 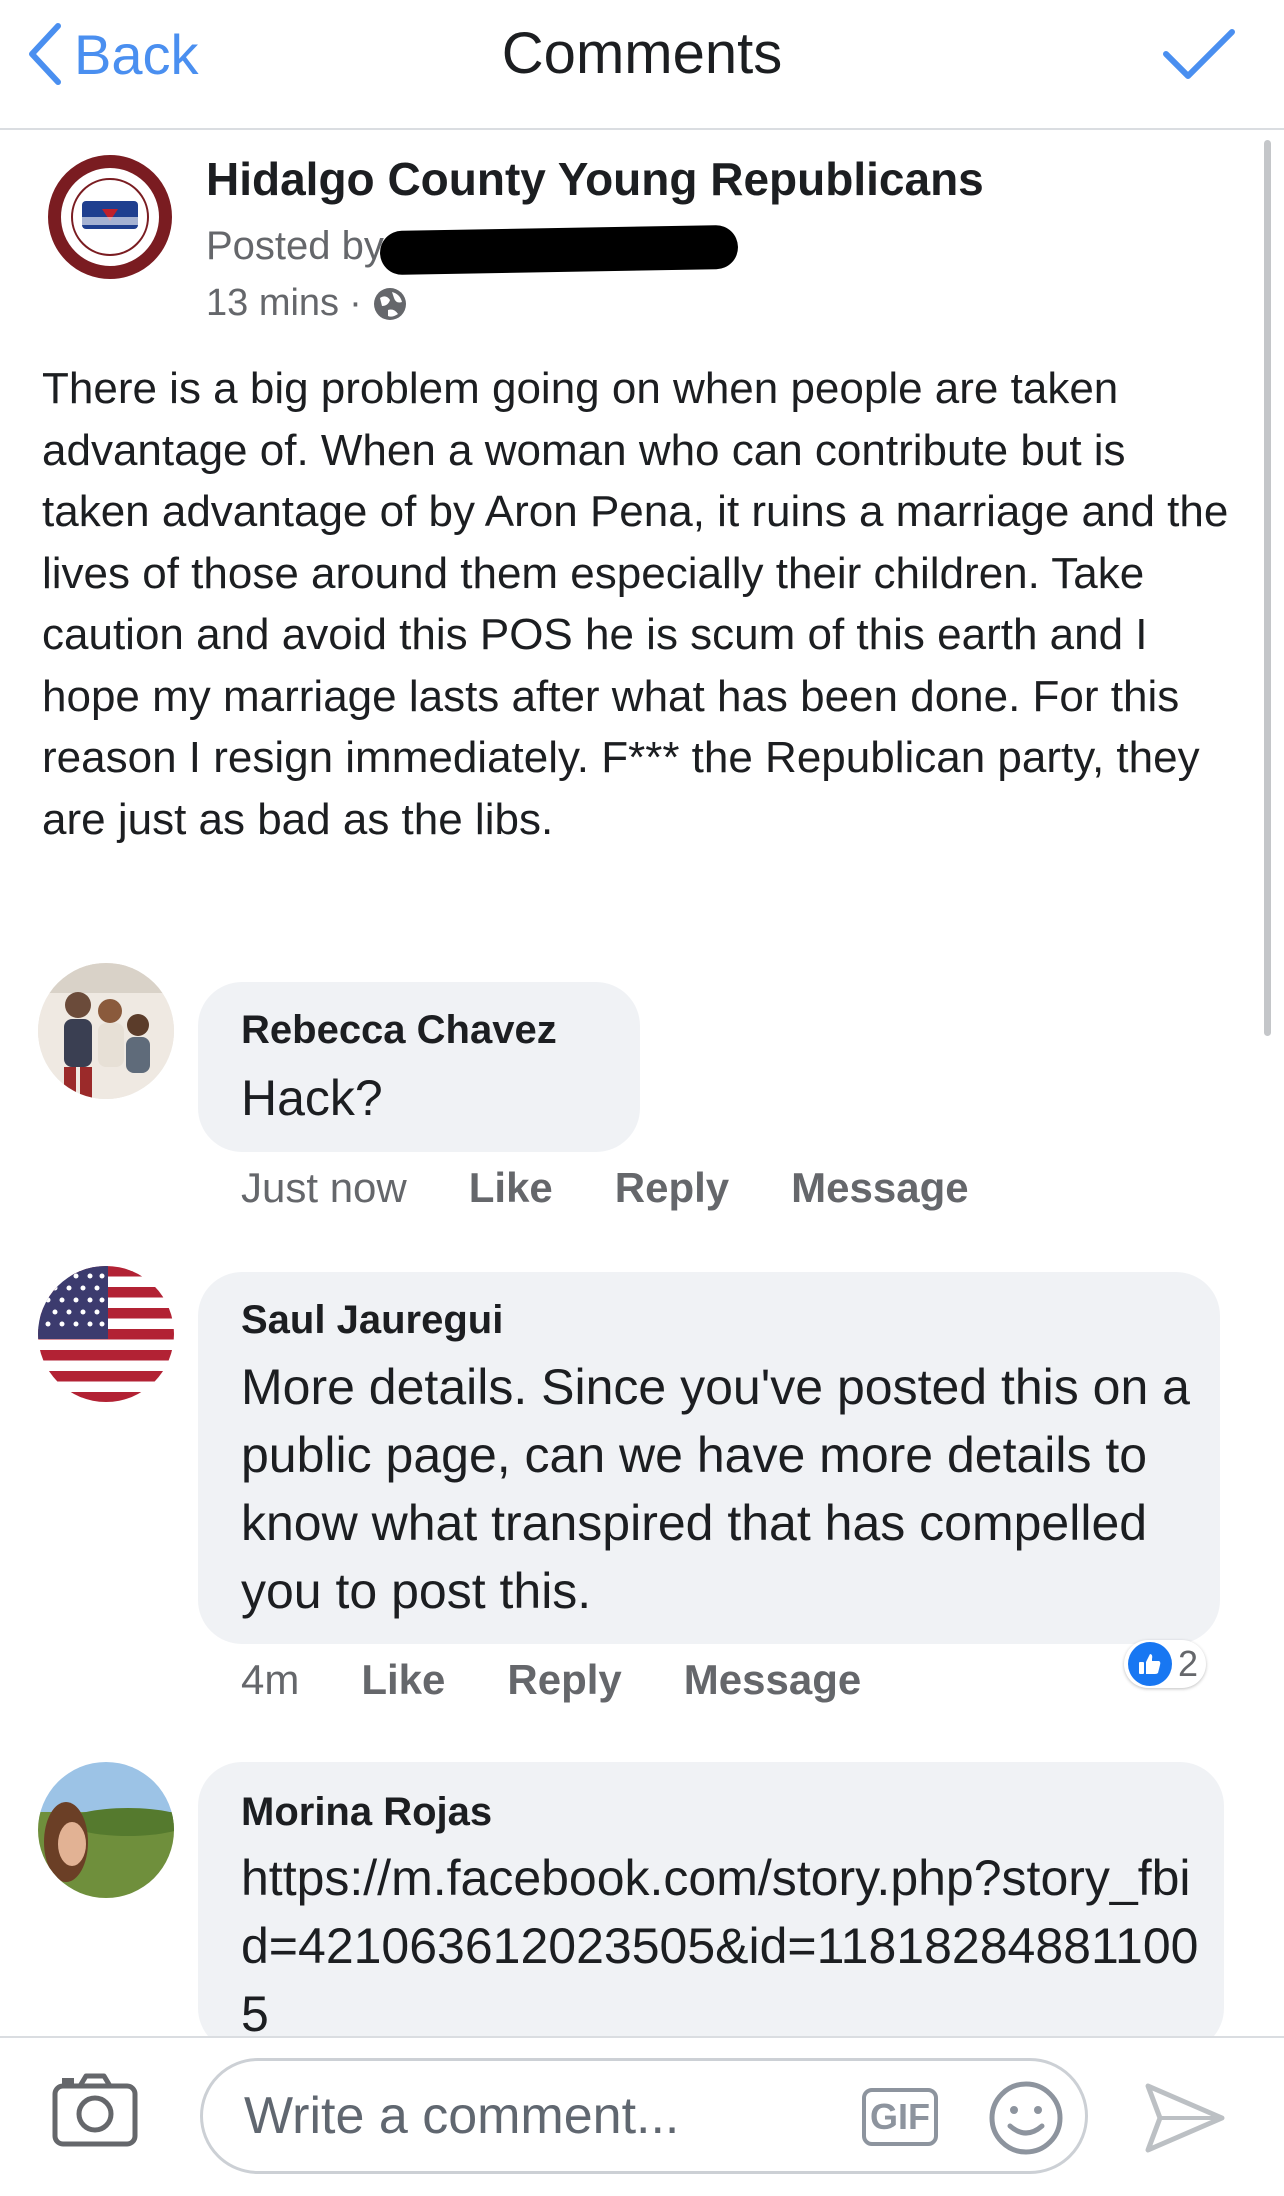 I want to click on comment-time: 4m, so click(x=270, y=1679).